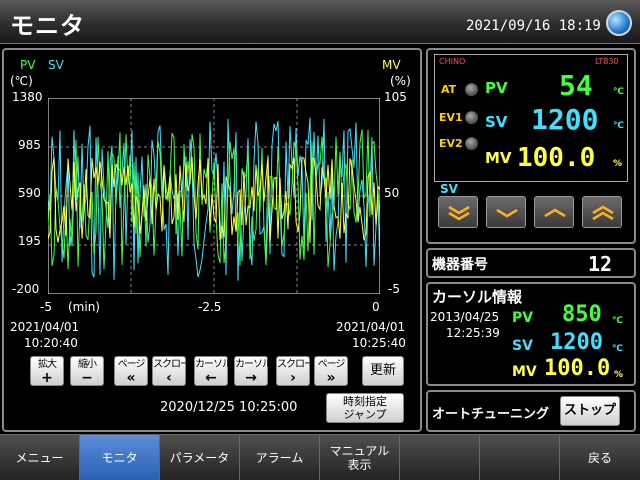  Describe the element at coordinates (617, 321) in the screenshot. I see `cursor-pv-unit: ℃` at that location.